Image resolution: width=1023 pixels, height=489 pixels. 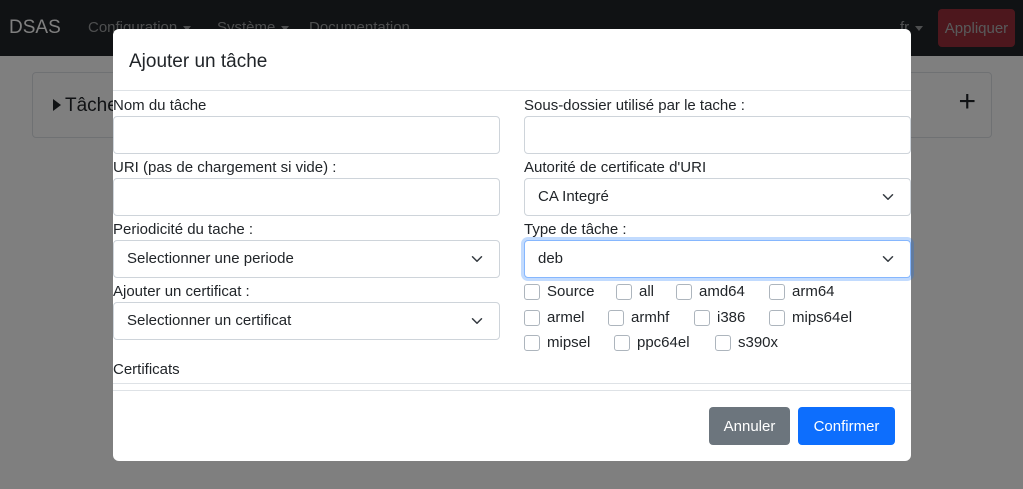 I want to click on arch-label: armel, so click(x=566, y=317).